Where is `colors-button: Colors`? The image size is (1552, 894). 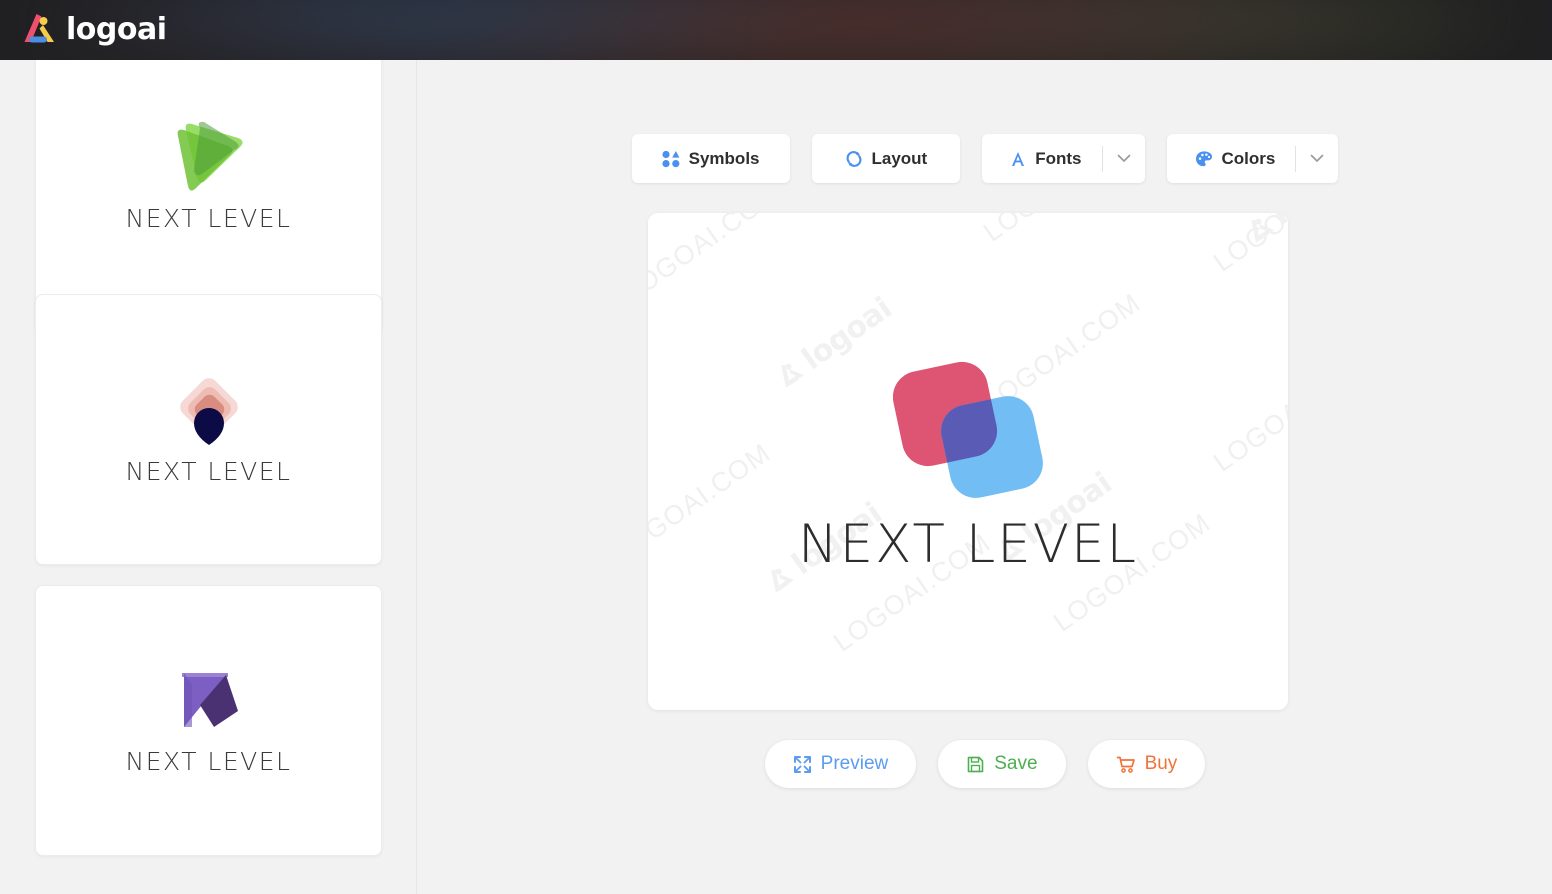 colors-button: Colors is located at coordinates (1252, 158).